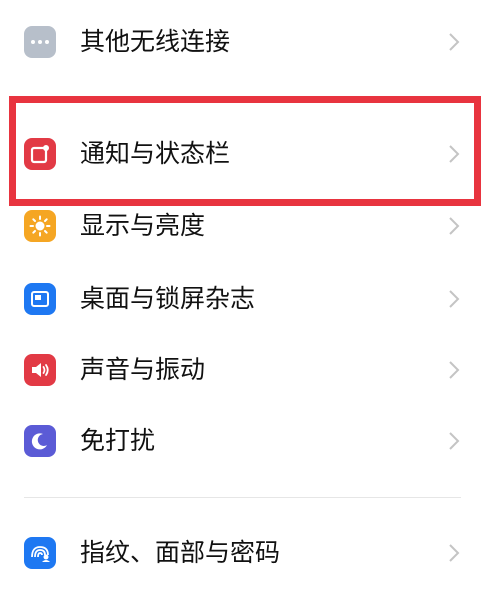 This screenshot has height=592, width=495. What do you see at coordinates (40, 441) in the screenshot?
I see `moon-icon` at bounding box center [40, 441].